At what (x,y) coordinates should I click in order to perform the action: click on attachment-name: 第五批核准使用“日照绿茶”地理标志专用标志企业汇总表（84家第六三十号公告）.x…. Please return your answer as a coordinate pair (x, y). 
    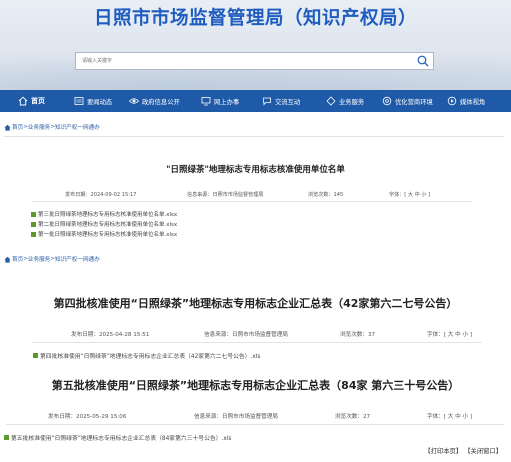
    Looking at the image, I should click on (121, 439).